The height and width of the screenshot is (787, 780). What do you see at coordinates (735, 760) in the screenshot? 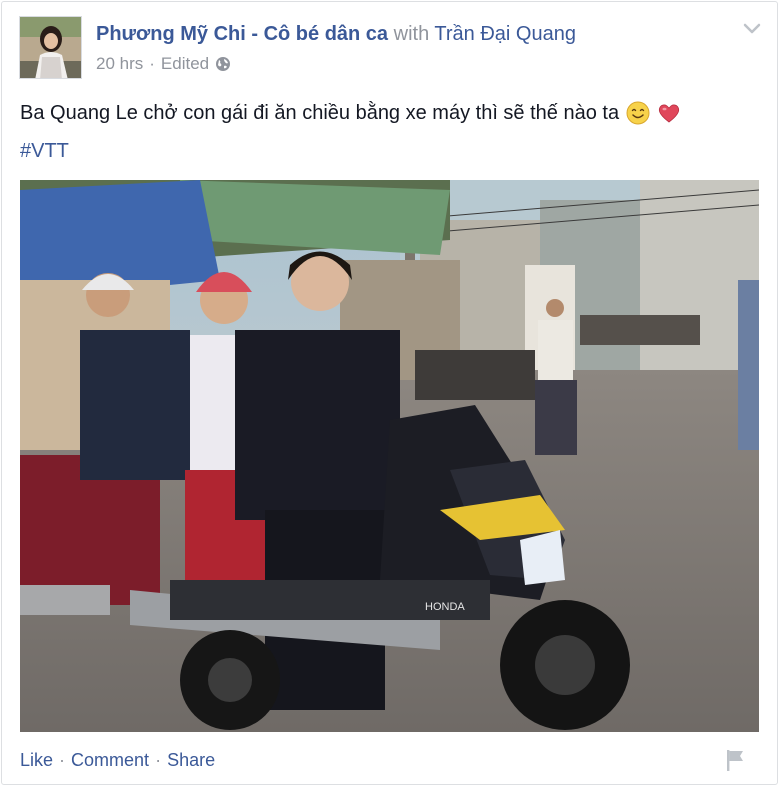
I see `flag-icon` at bounding box center [735, 760].